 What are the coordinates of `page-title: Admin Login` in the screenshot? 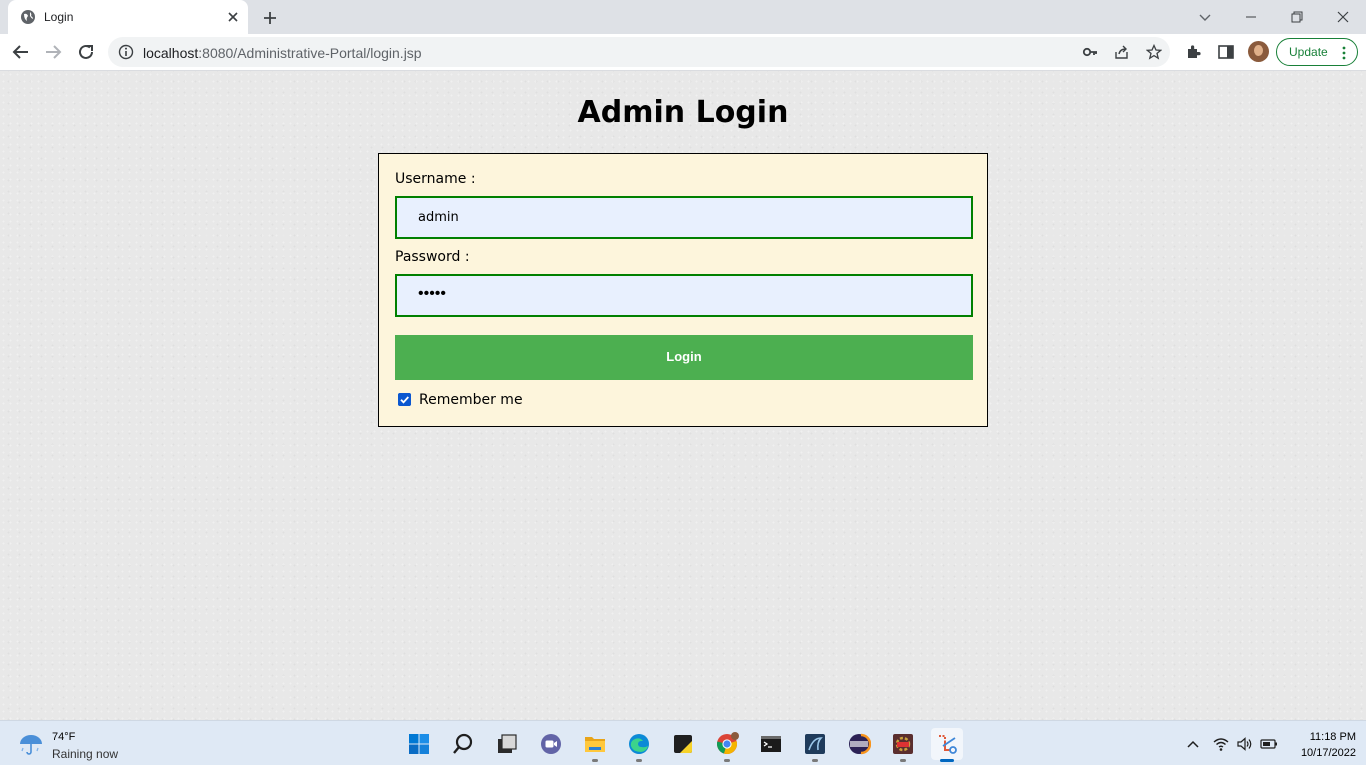 It's located at (683, 112).